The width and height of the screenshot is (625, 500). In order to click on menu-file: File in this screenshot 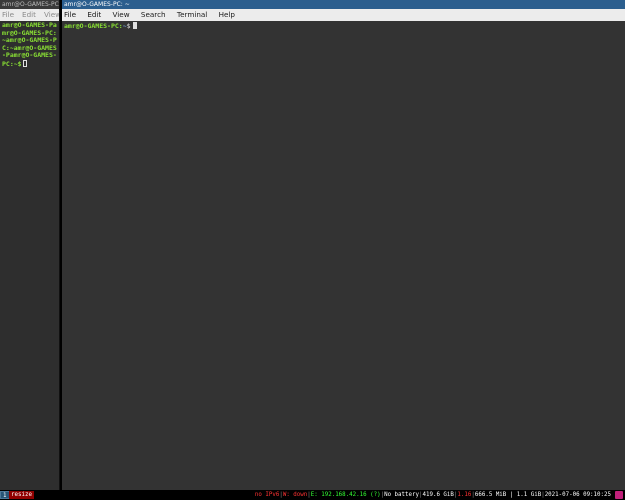, I will do `click(70, 14)`.